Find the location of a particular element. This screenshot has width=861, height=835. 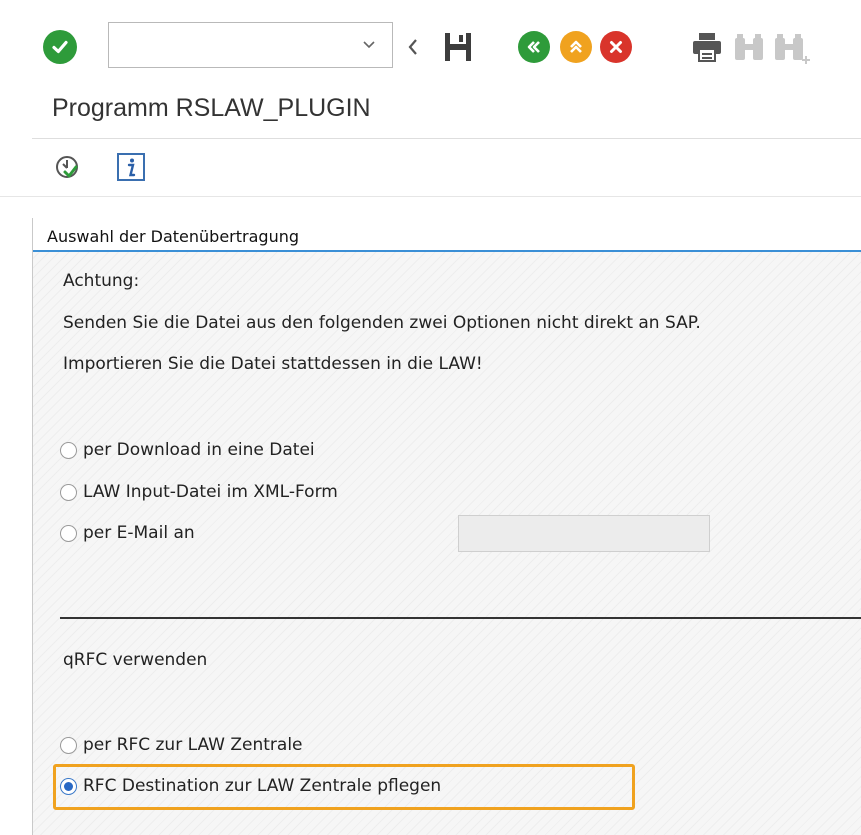

find-next-icon is located at coordinates (792, 49).